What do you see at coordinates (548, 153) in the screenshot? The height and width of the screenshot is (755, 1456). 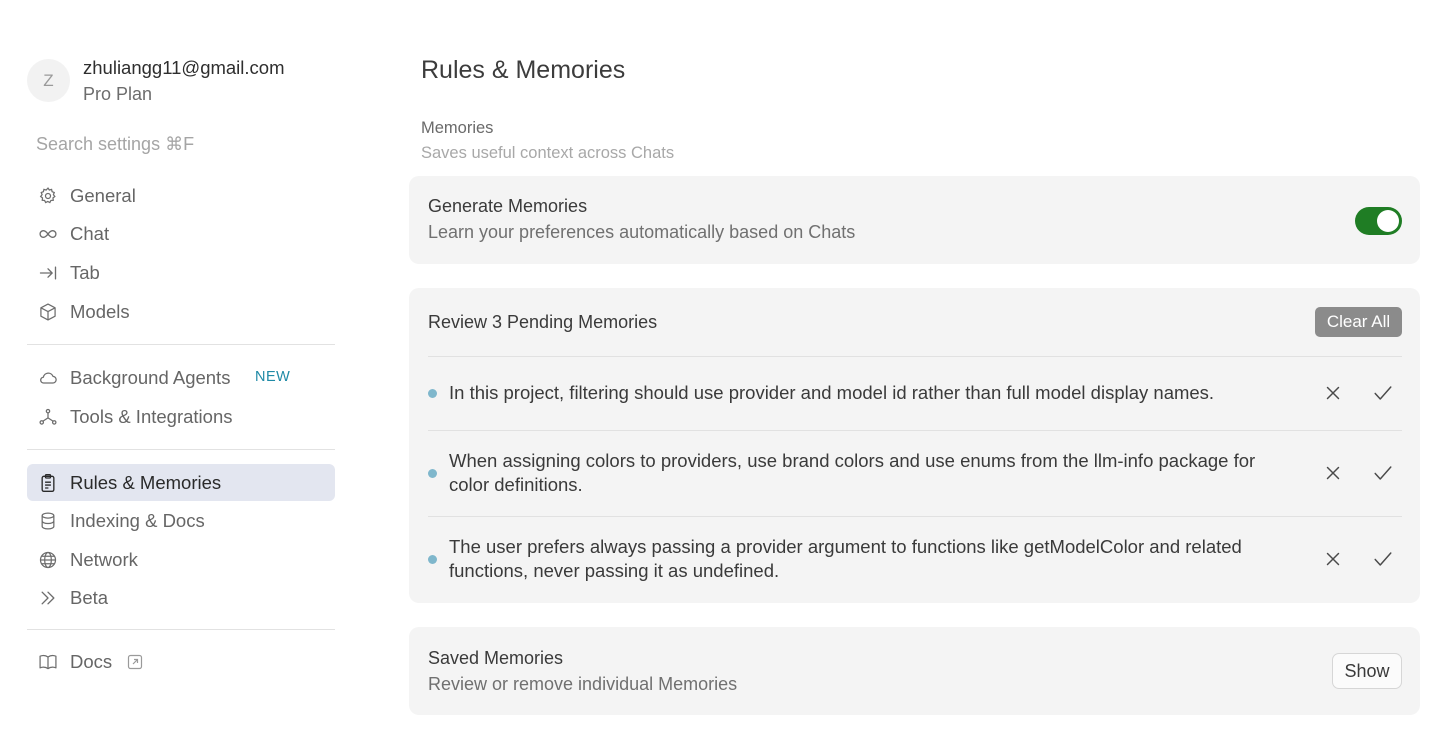 I see `memories-section-description: Saves useful context across Chats` at bounding box center [548, 153].